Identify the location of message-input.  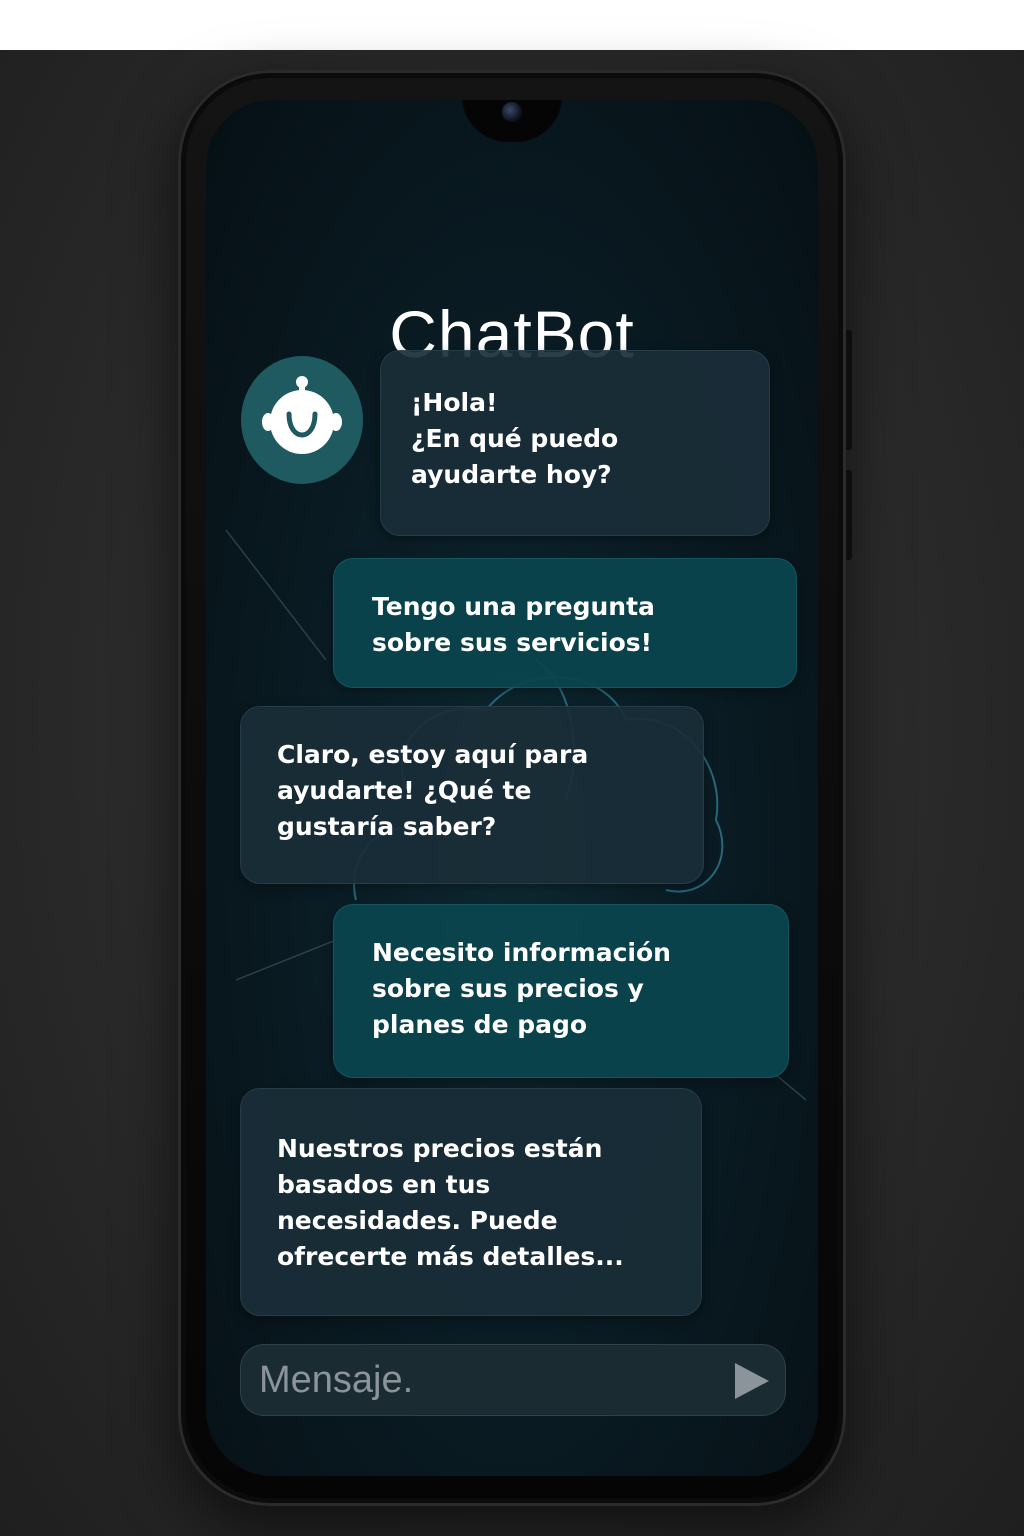
(479, 1380).